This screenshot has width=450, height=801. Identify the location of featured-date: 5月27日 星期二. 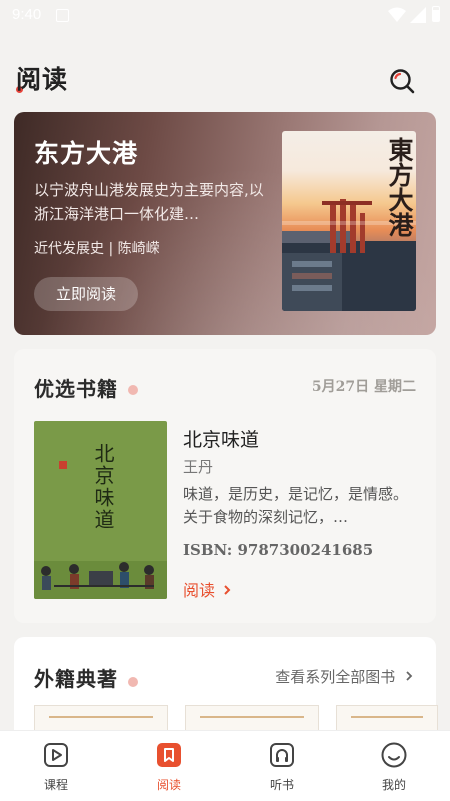
(363, 387).